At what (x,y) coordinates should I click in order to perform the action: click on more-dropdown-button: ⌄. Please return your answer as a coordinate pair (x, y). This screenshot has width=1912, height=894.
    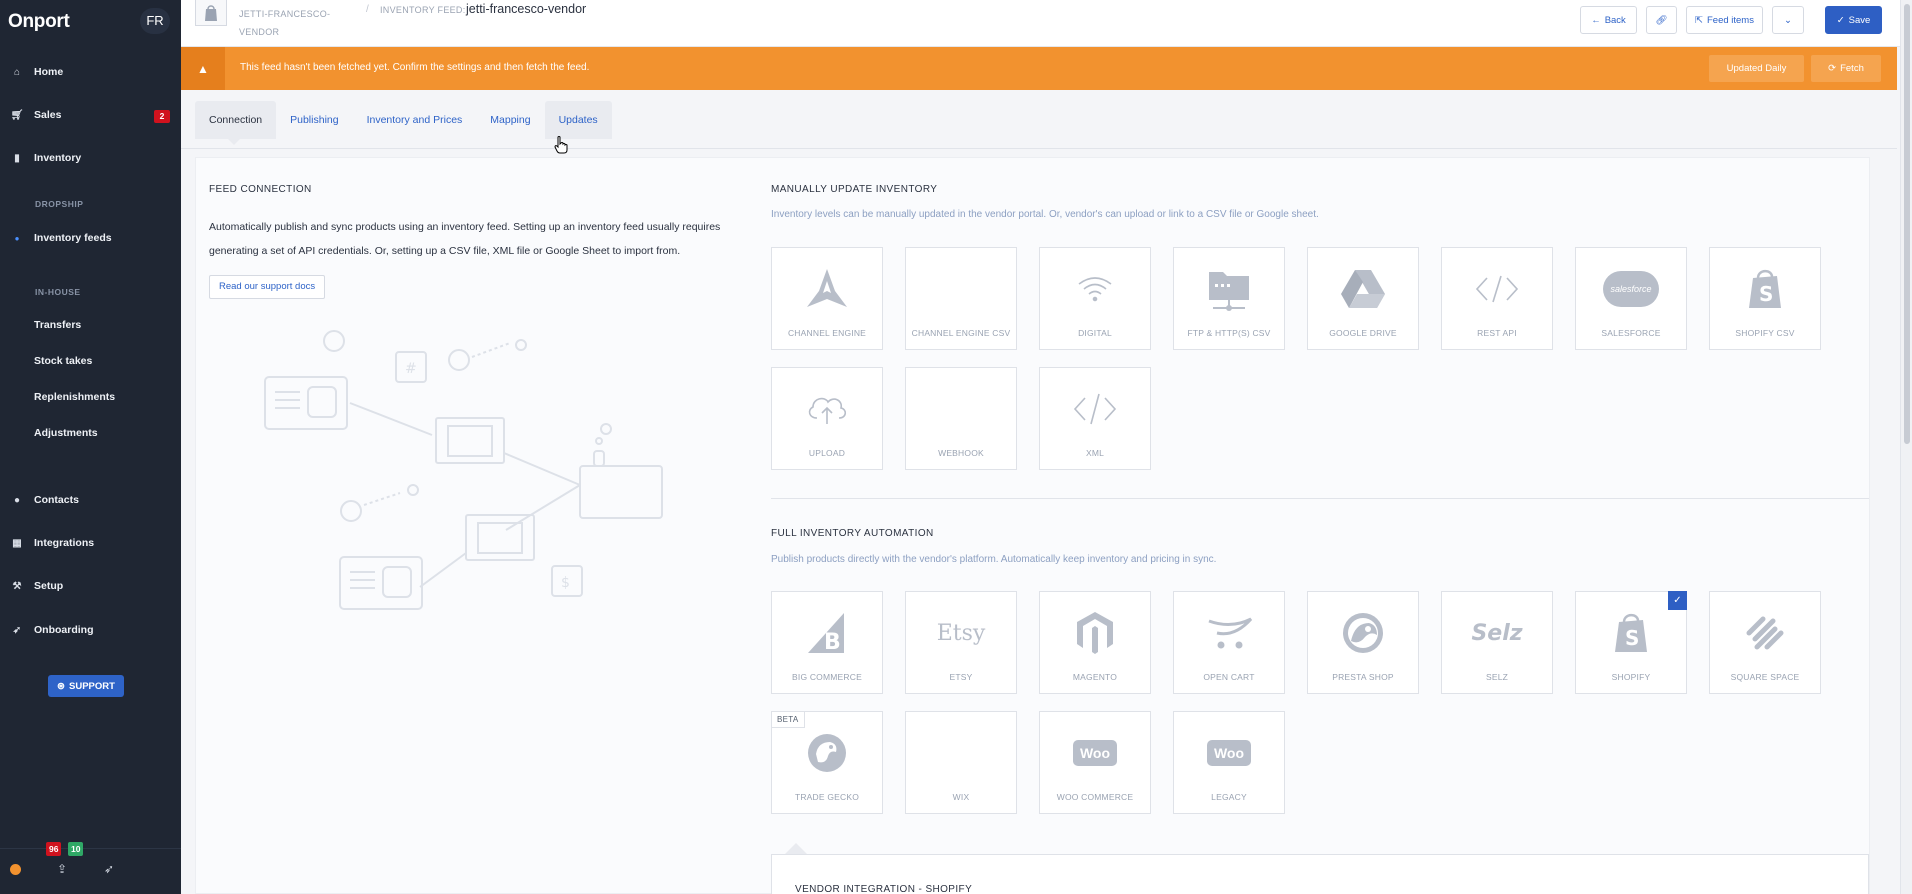
    Looking at the image, I should click on (1788, 20).